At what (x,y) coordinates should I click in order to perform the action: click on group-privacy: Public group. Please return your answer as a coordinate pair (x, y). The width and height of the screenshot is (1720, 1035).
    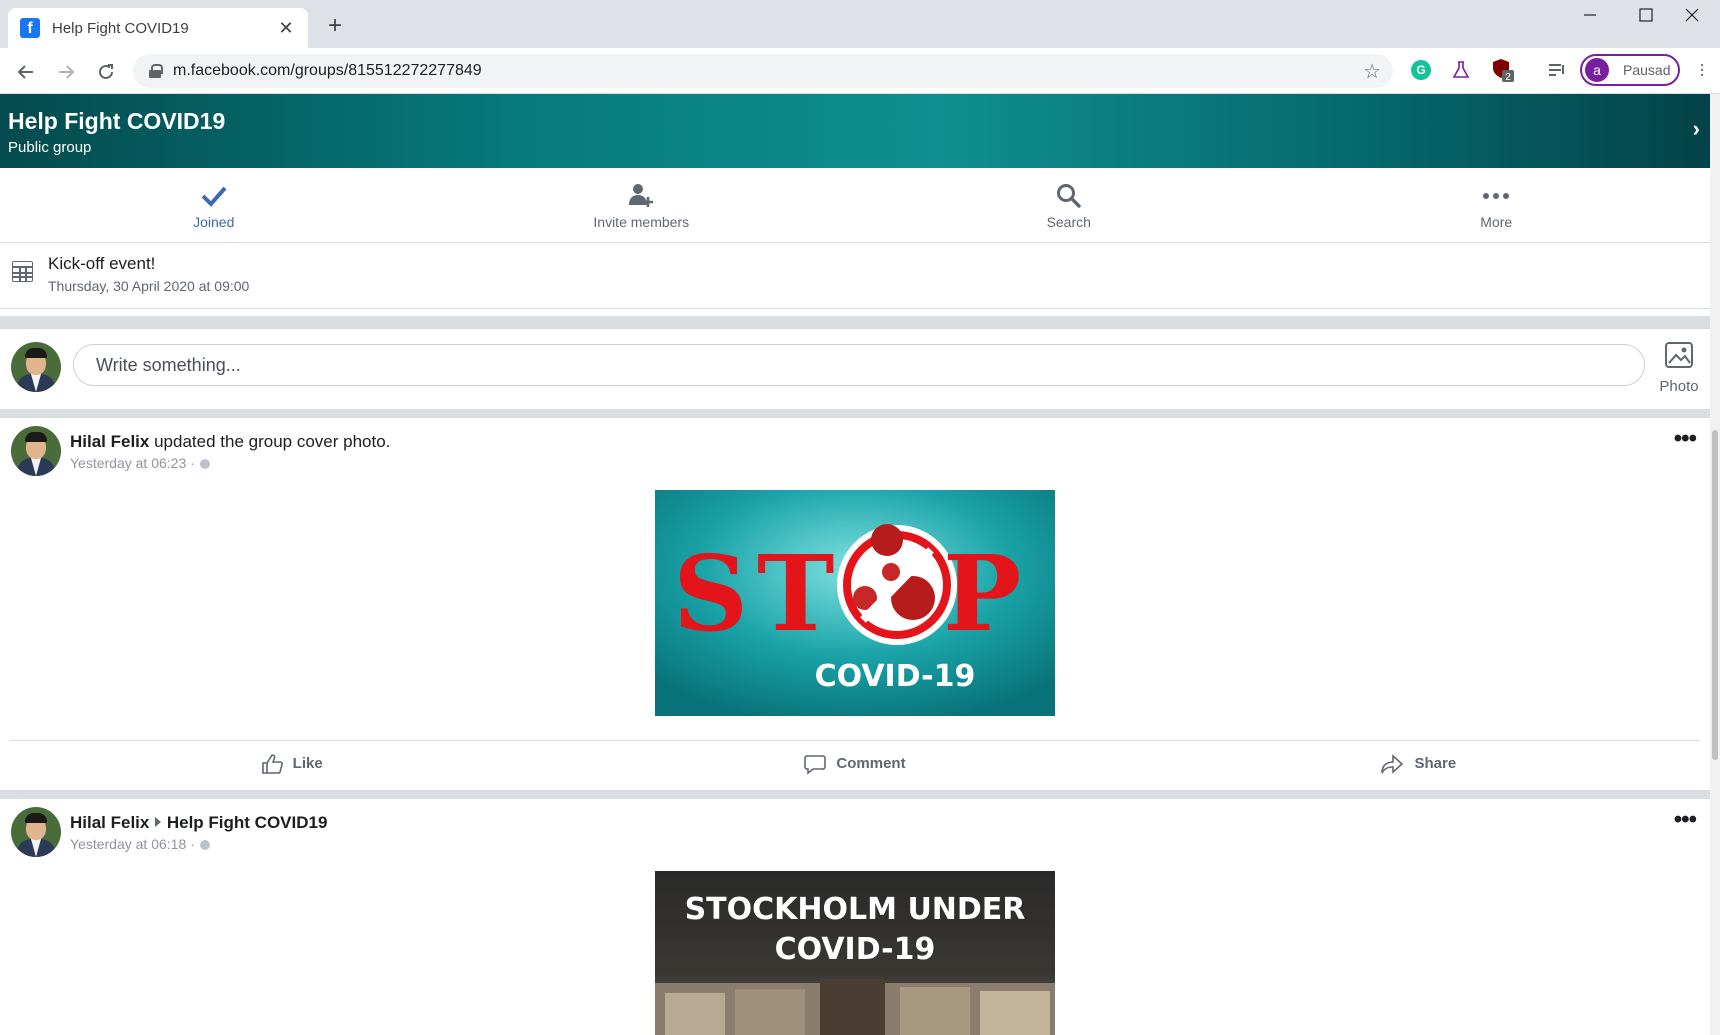
    Looking at the image, I should click on (50, 147).